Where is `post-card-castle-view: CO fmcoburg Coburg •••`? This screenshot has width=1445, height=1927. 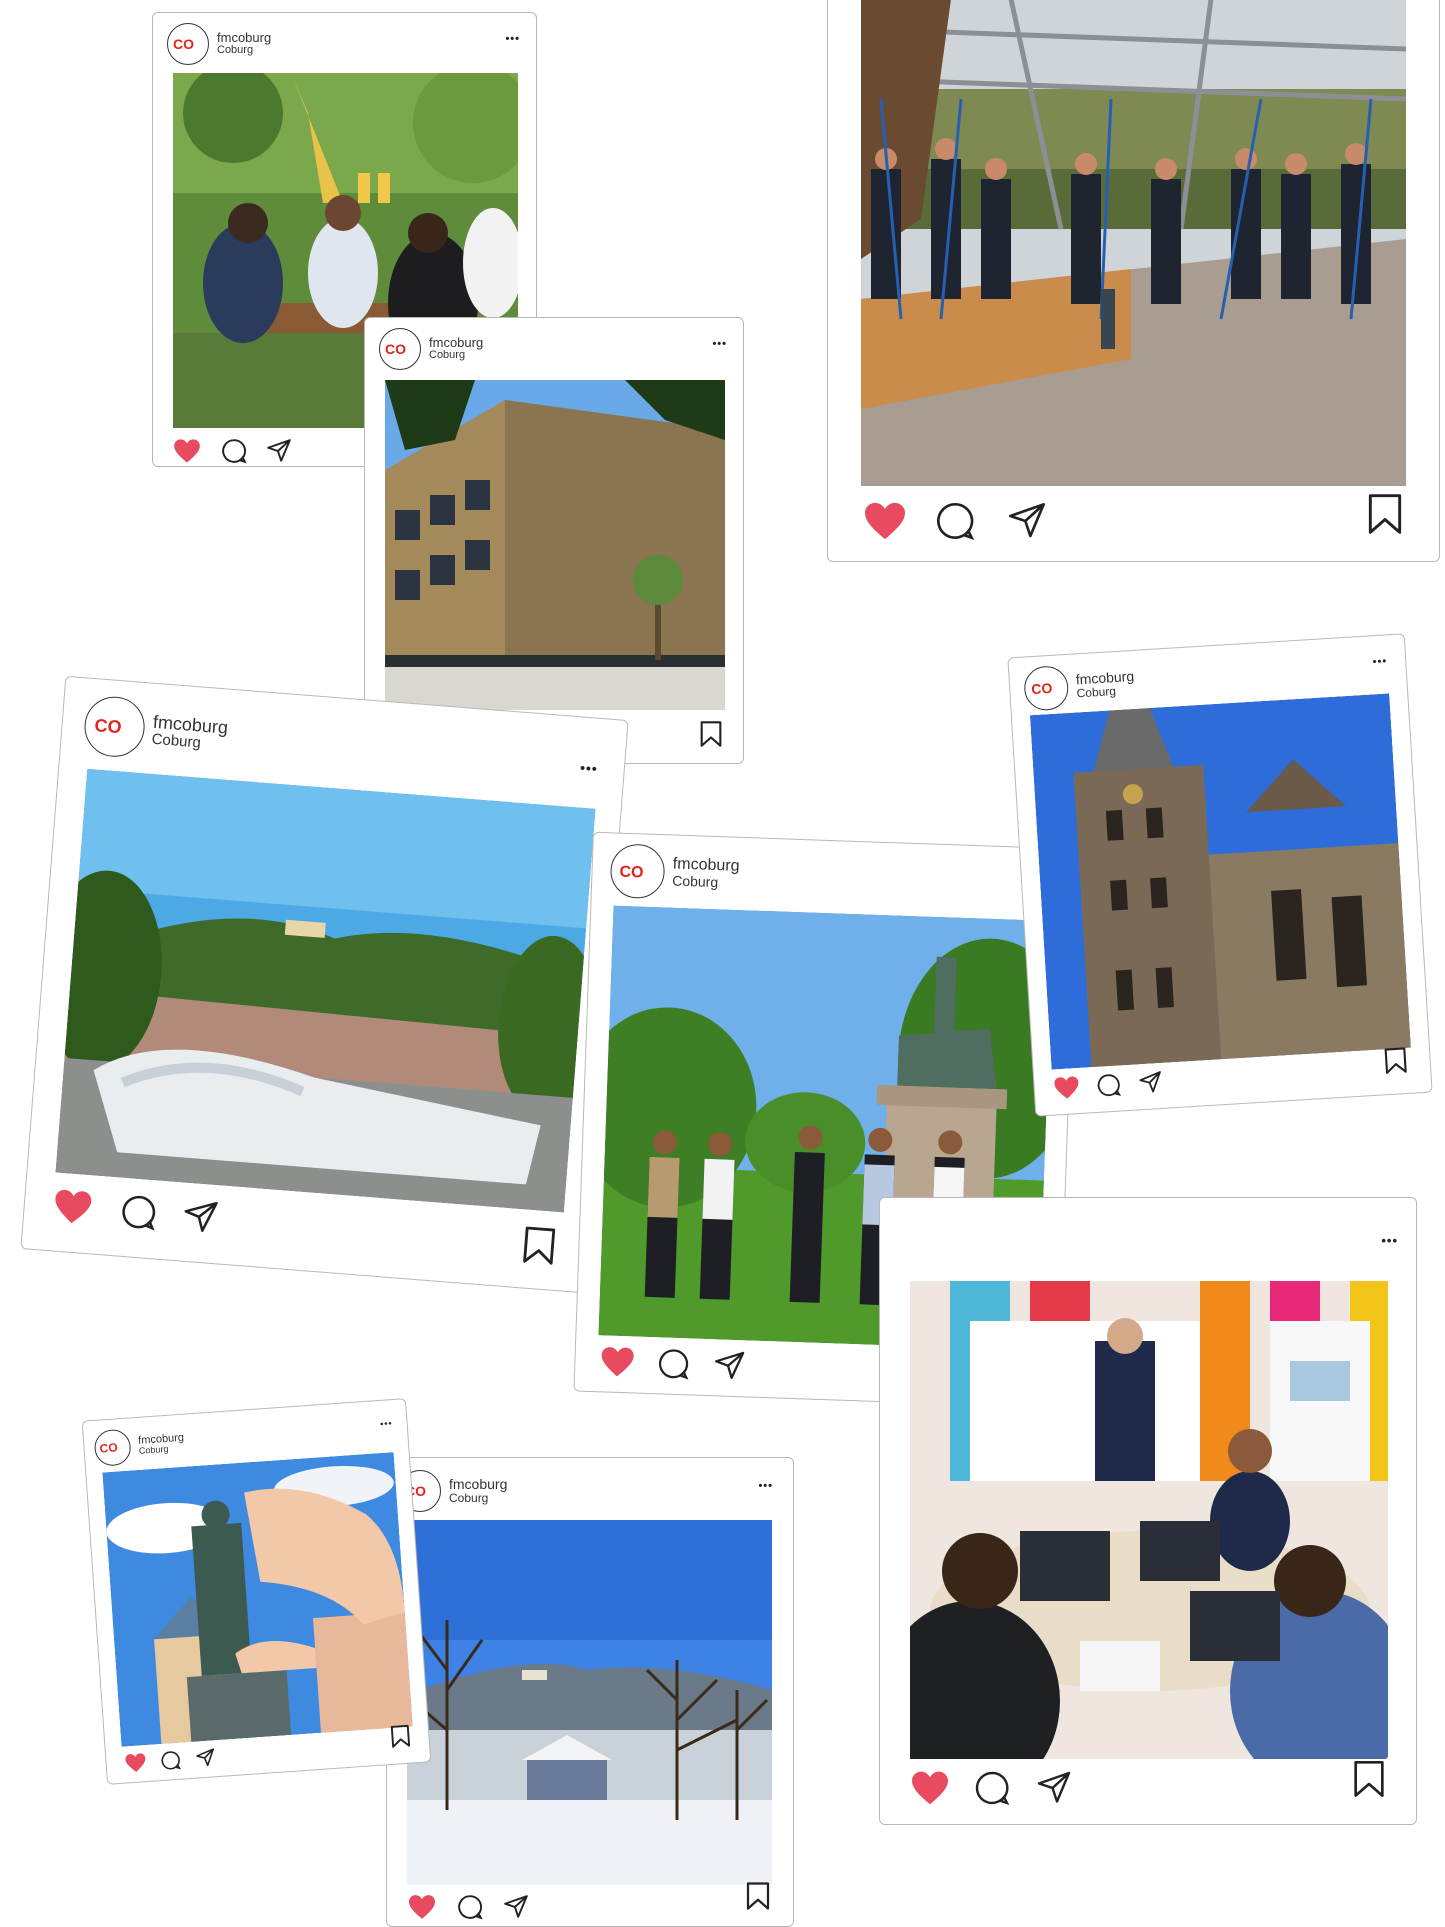 post-card-castle-view: CO fmcoburg Coburg ••• is located at coordinates (324, 984).